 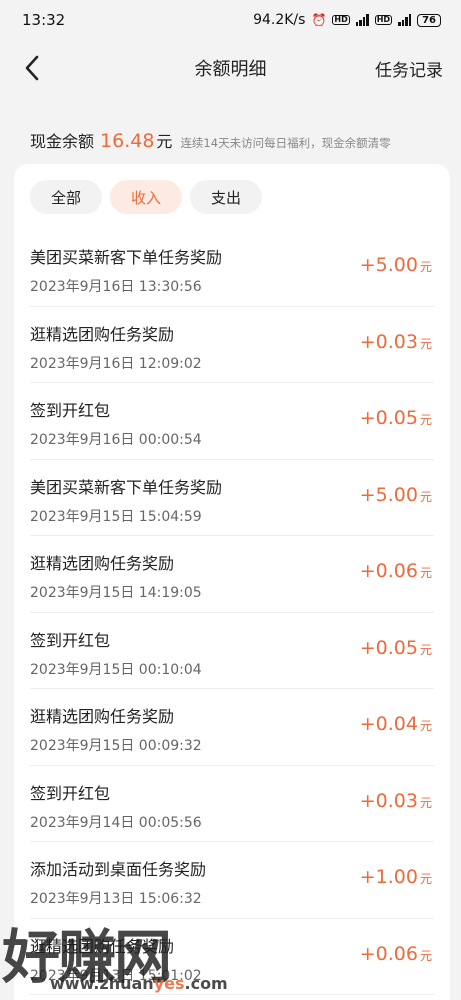 I want to click on record-time: 2023年9月16日 12:09:02, so click(x=116, y=363).